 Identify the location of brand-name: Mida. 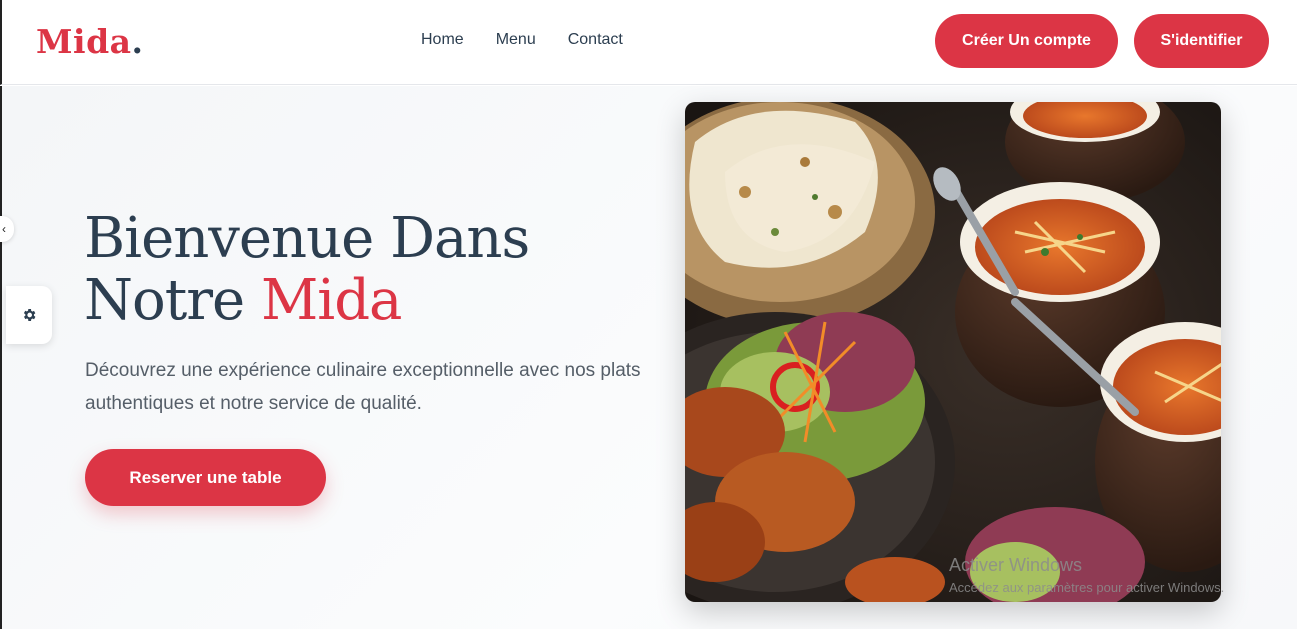
(84, 41).